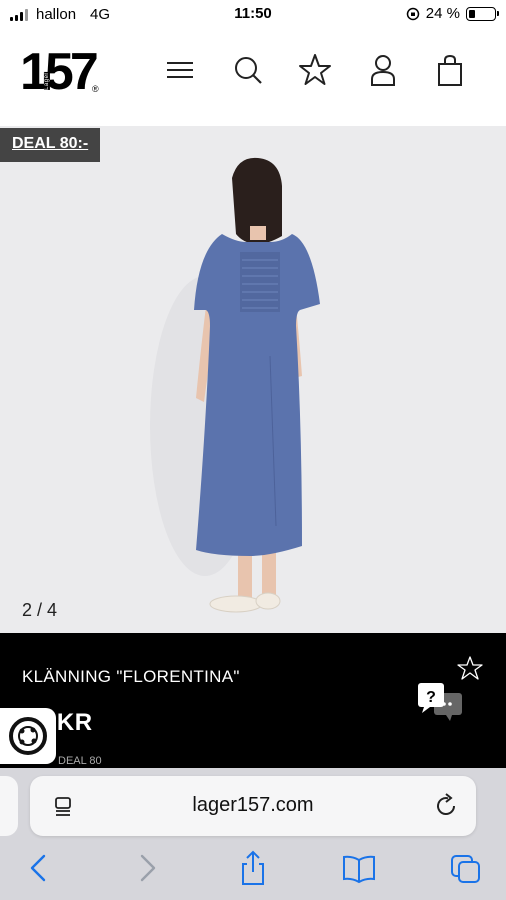  I want to click on wishlist-star-icon, so click(470, 668).